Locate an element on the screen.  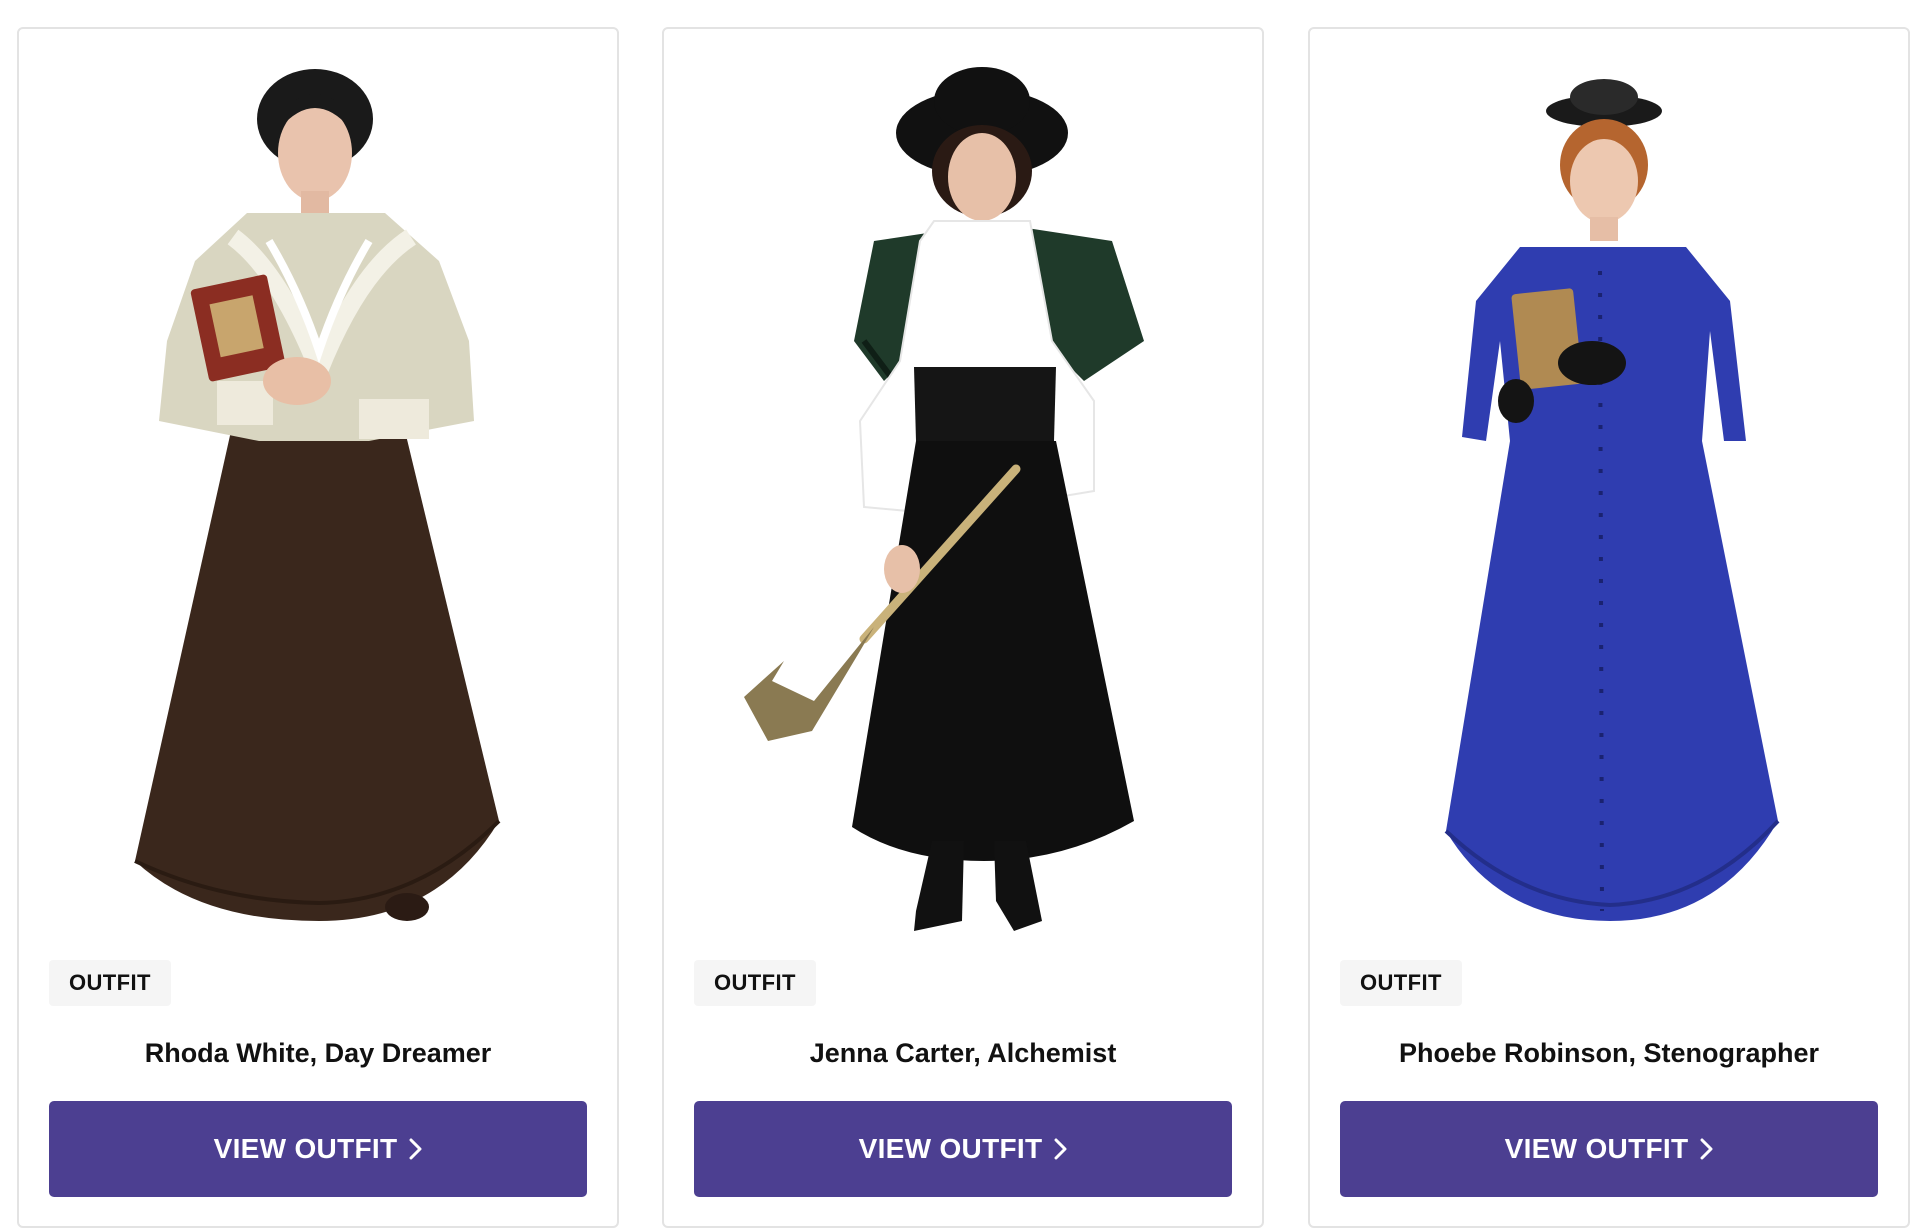
product-title: Jenna Carter, Alchemist is located at coordinates (963, 1053).